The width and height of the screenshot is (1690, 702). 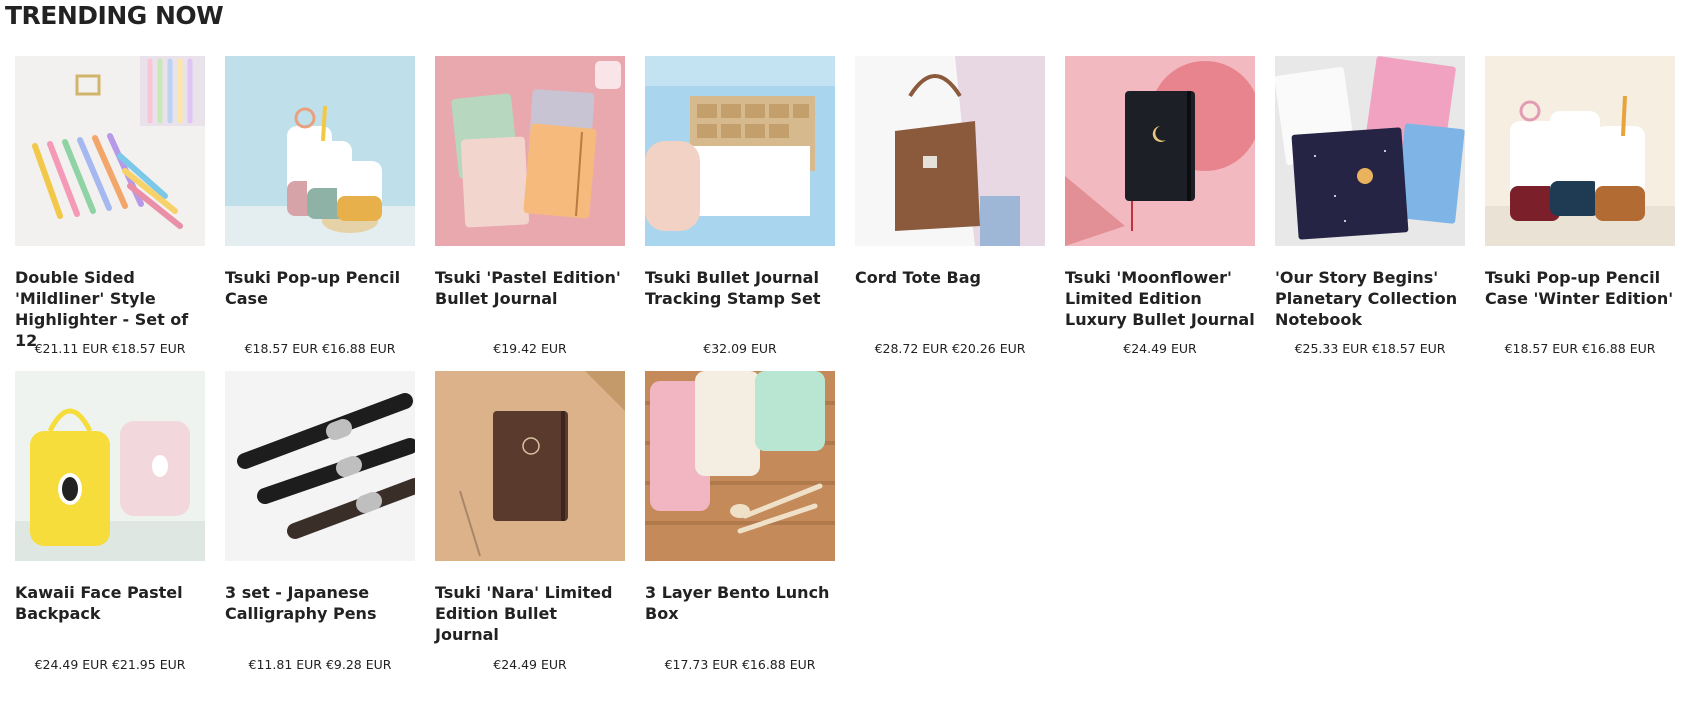 I want to click on backpack-image, so click(x=110, y=466).